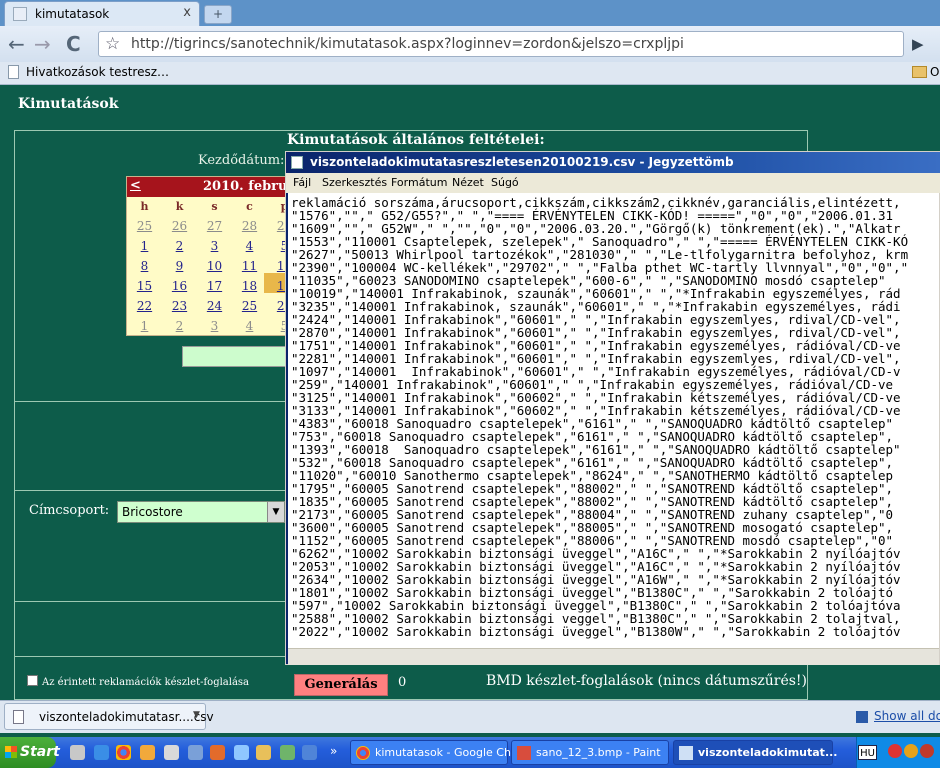  Describe the element at coordinates (416, 140) in the screenshot. I see `section-title: Kimutatások általános feltételei:` at that location.